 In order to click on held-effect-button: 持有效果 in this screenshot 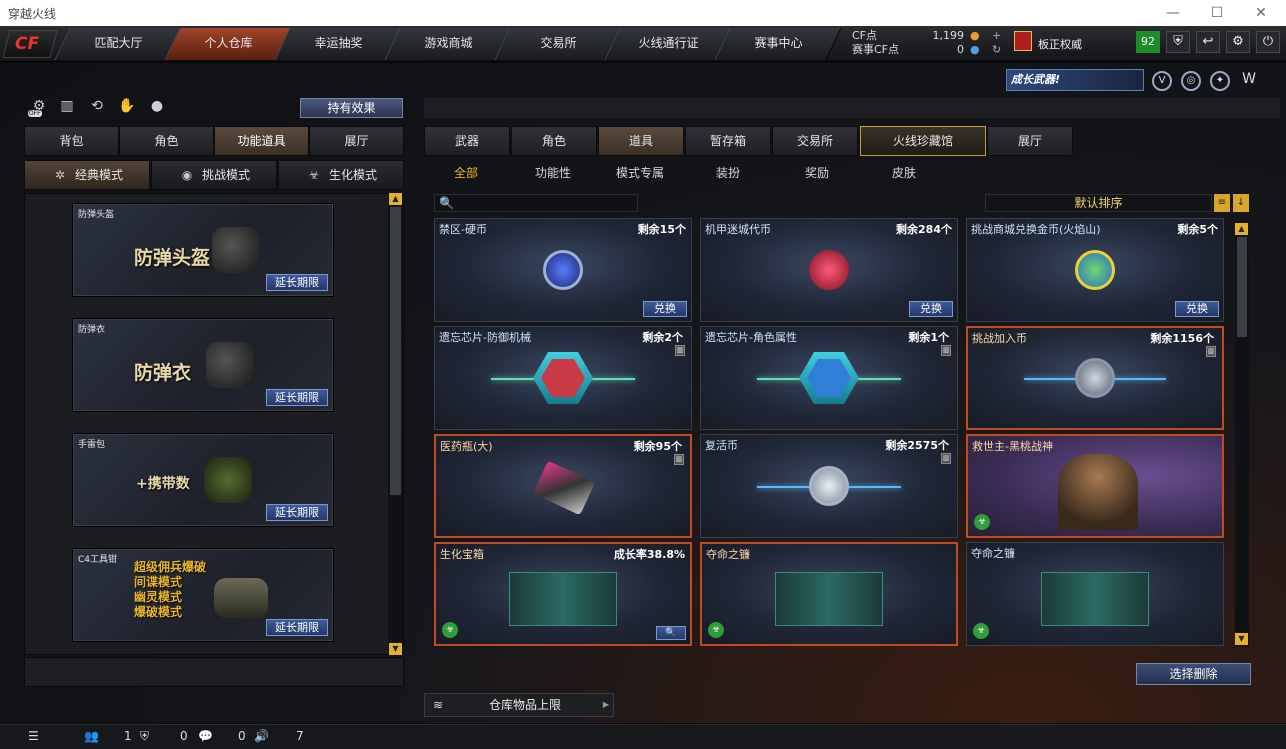, I will do `click(351, 108)`.